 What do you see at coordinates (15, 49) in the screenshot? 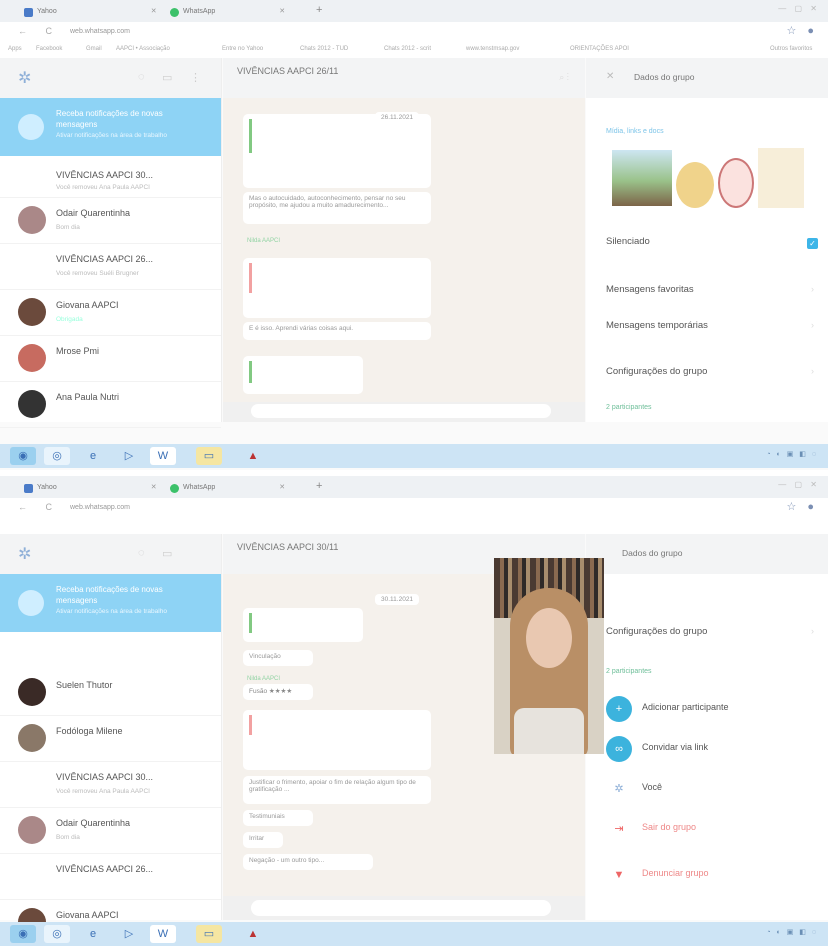
I see `bookmark: Apps` at bounding box center [15, 49].